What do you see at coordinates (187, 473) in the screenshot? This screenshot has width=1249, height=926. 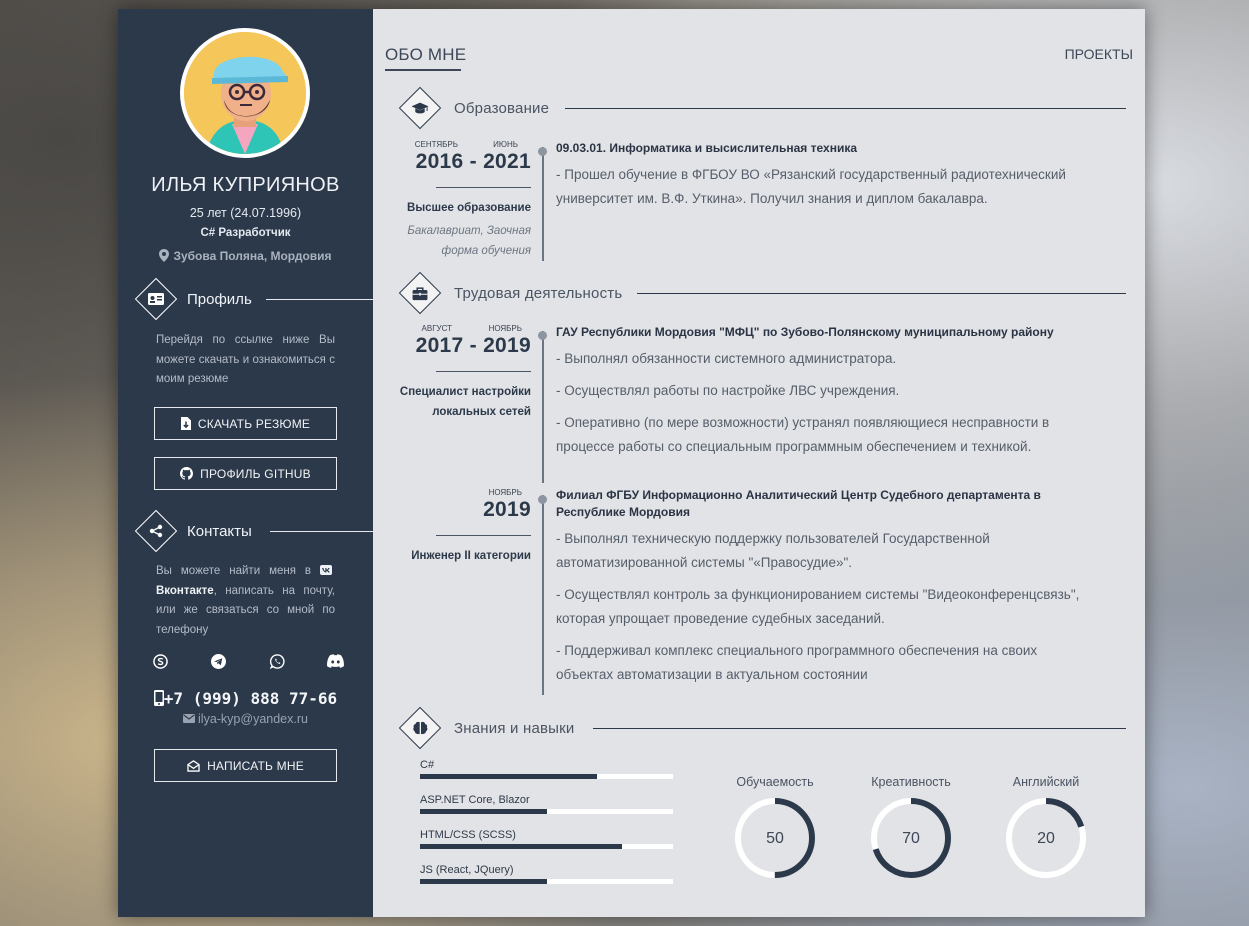 I see `github-icon` at bounding box center [187, 473].